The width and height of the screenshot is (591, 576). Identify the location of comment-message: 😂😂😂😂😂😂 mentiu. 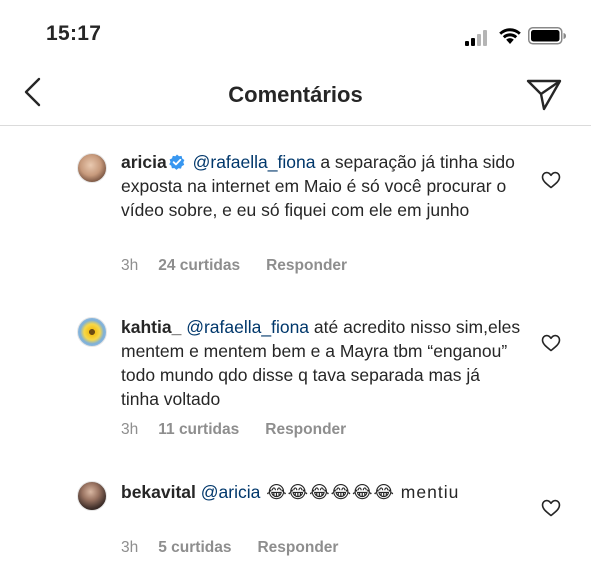
(360, 492).